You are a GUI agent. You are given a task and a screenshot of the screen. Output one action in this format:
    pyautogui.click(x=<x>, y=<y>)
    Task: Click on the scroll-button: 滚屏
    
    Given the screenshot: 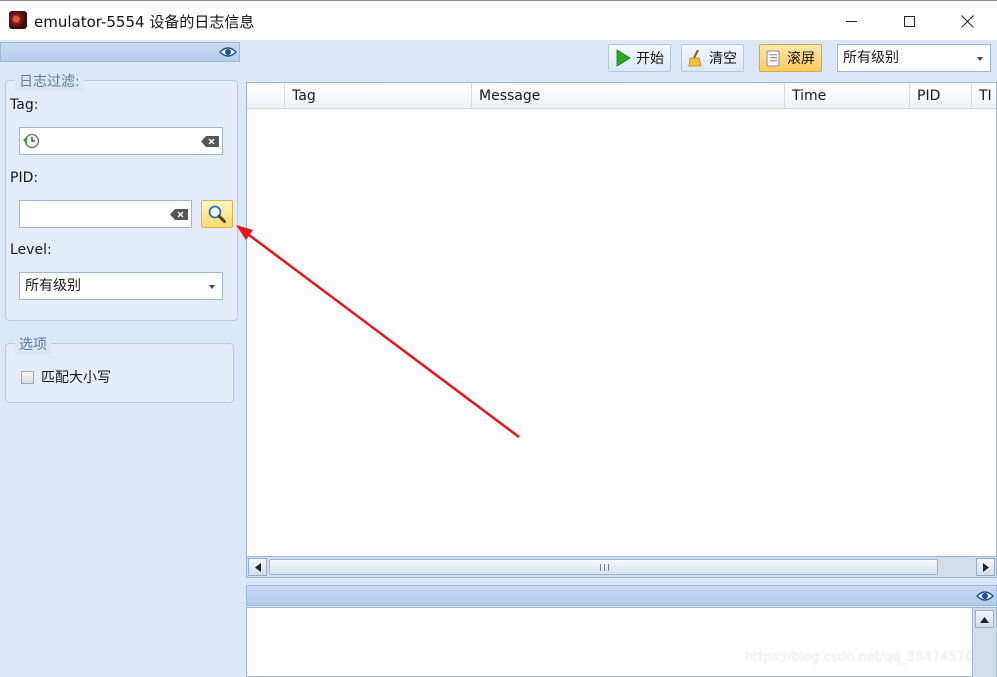 What is the action you would take?
    pyautogui.click(x=790, y=58)
    